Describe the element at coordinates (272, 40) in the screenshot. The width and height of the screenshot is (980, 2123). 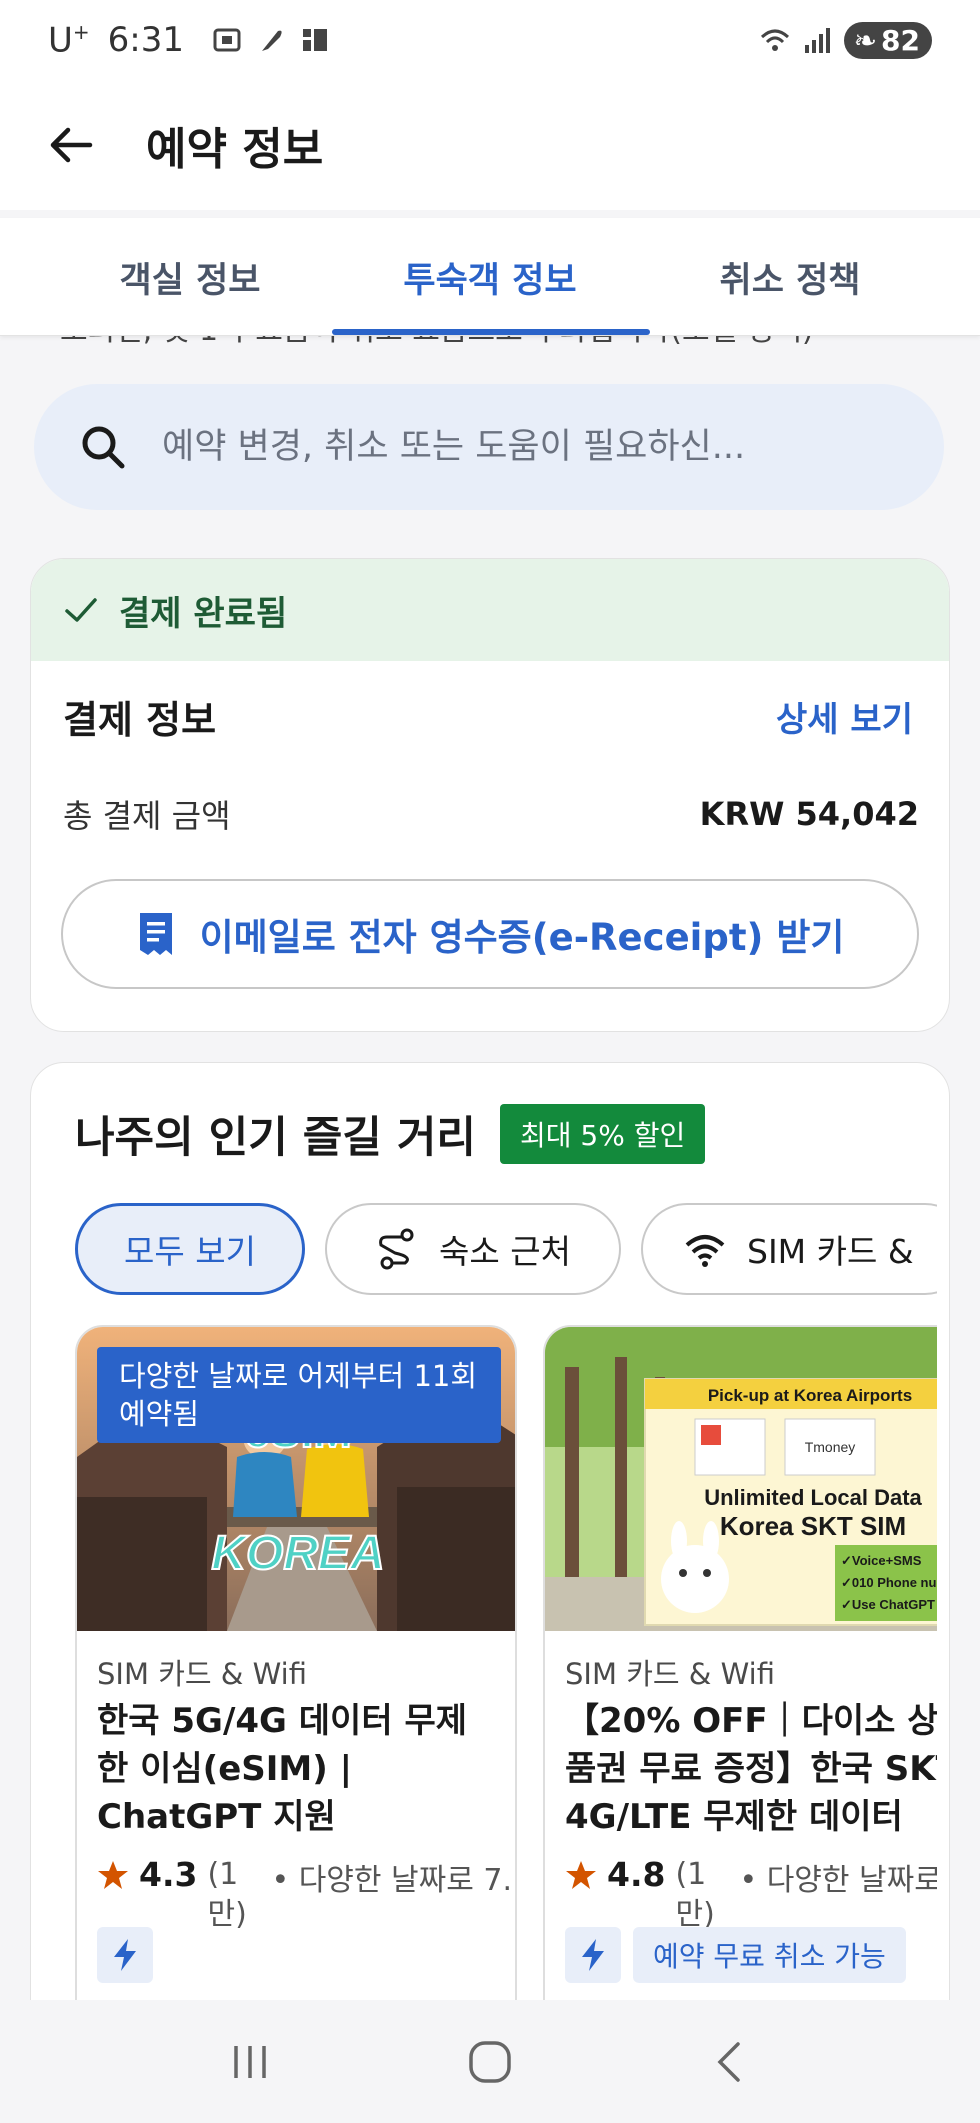
I see `feather-icon` at that location.